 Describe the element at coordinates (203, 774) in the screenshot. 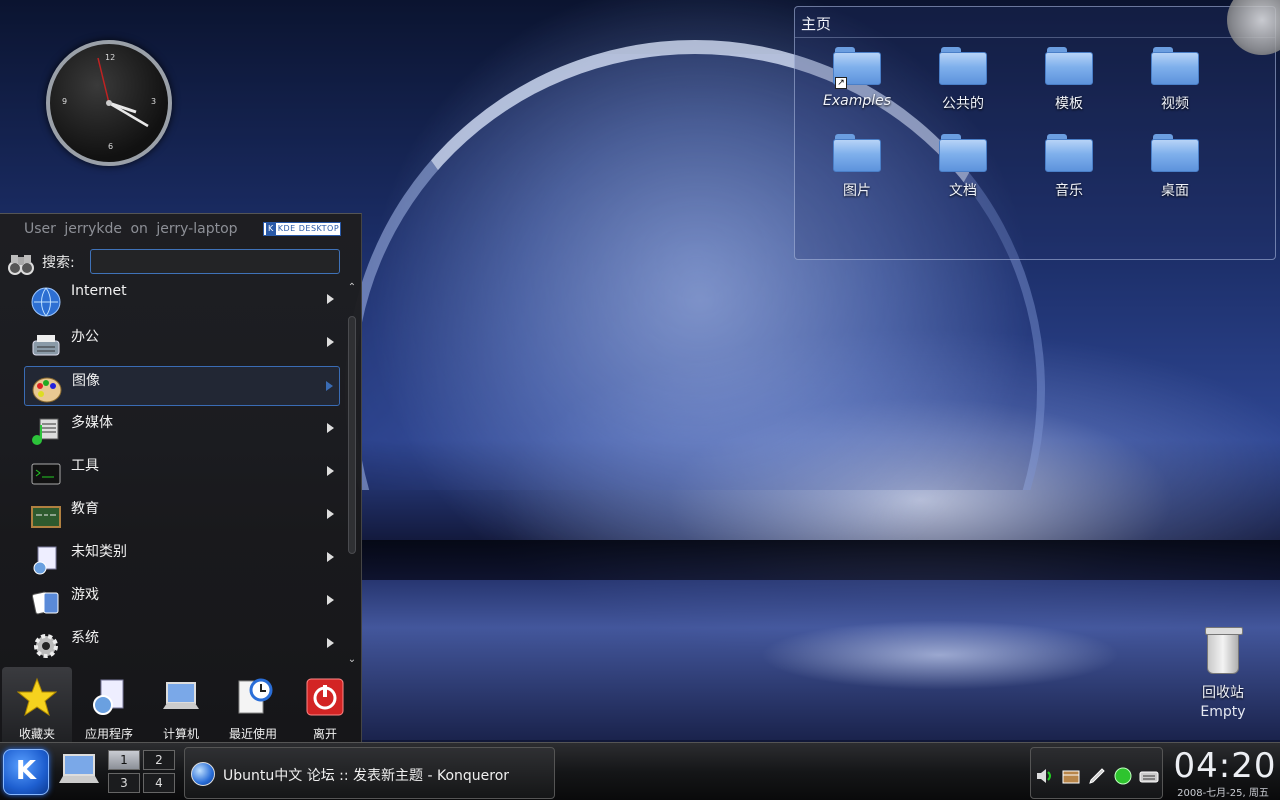

I see `konqueror-icon` at that location.